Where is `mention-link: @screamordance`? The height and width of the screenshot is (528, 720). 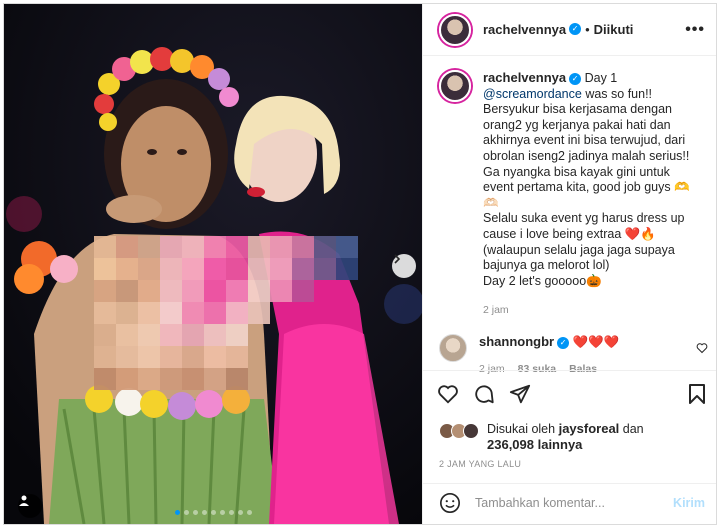 mention-link: @screamordance is located at coordinates (532, 94).